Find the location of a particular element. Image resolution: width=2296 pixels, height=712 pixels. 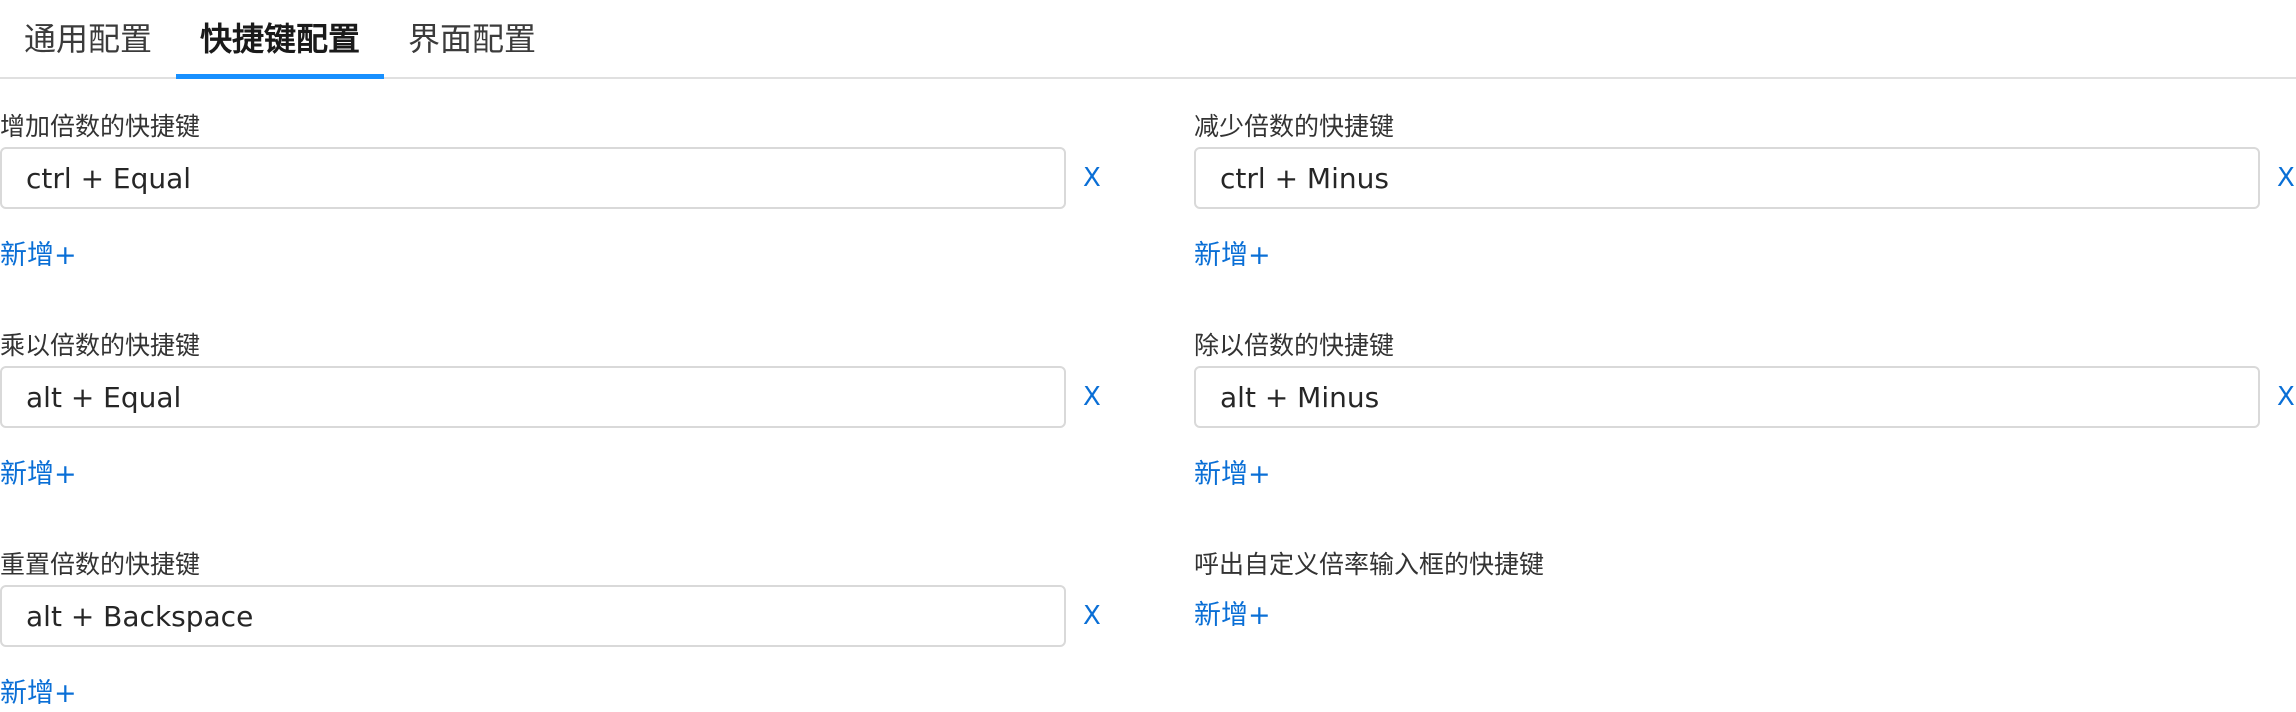

shortcut-input-divide is located at coordinates (1727, 397).